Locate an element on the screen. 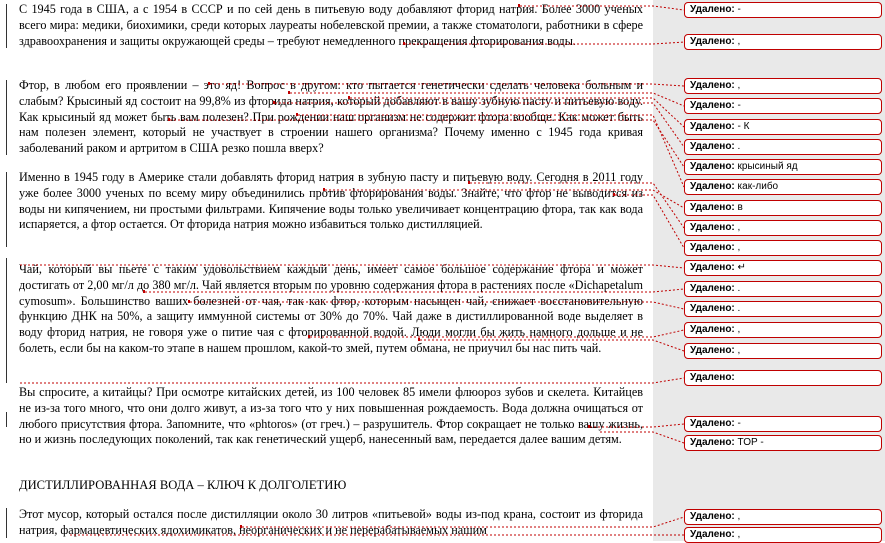 This screenshot has height=543, width=885. comment-value: крысиный яд is located at coordinates (767, 166).